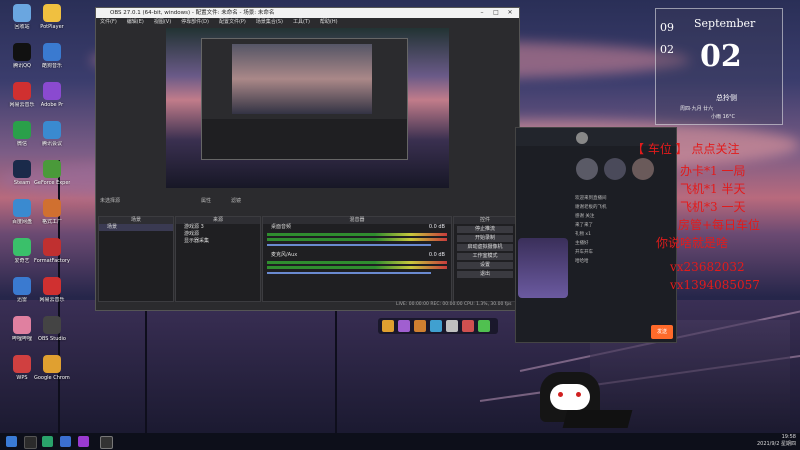  Describe the element at coordinates (485, 265) in the screenshot. I see `control-button: 设置` at that location.